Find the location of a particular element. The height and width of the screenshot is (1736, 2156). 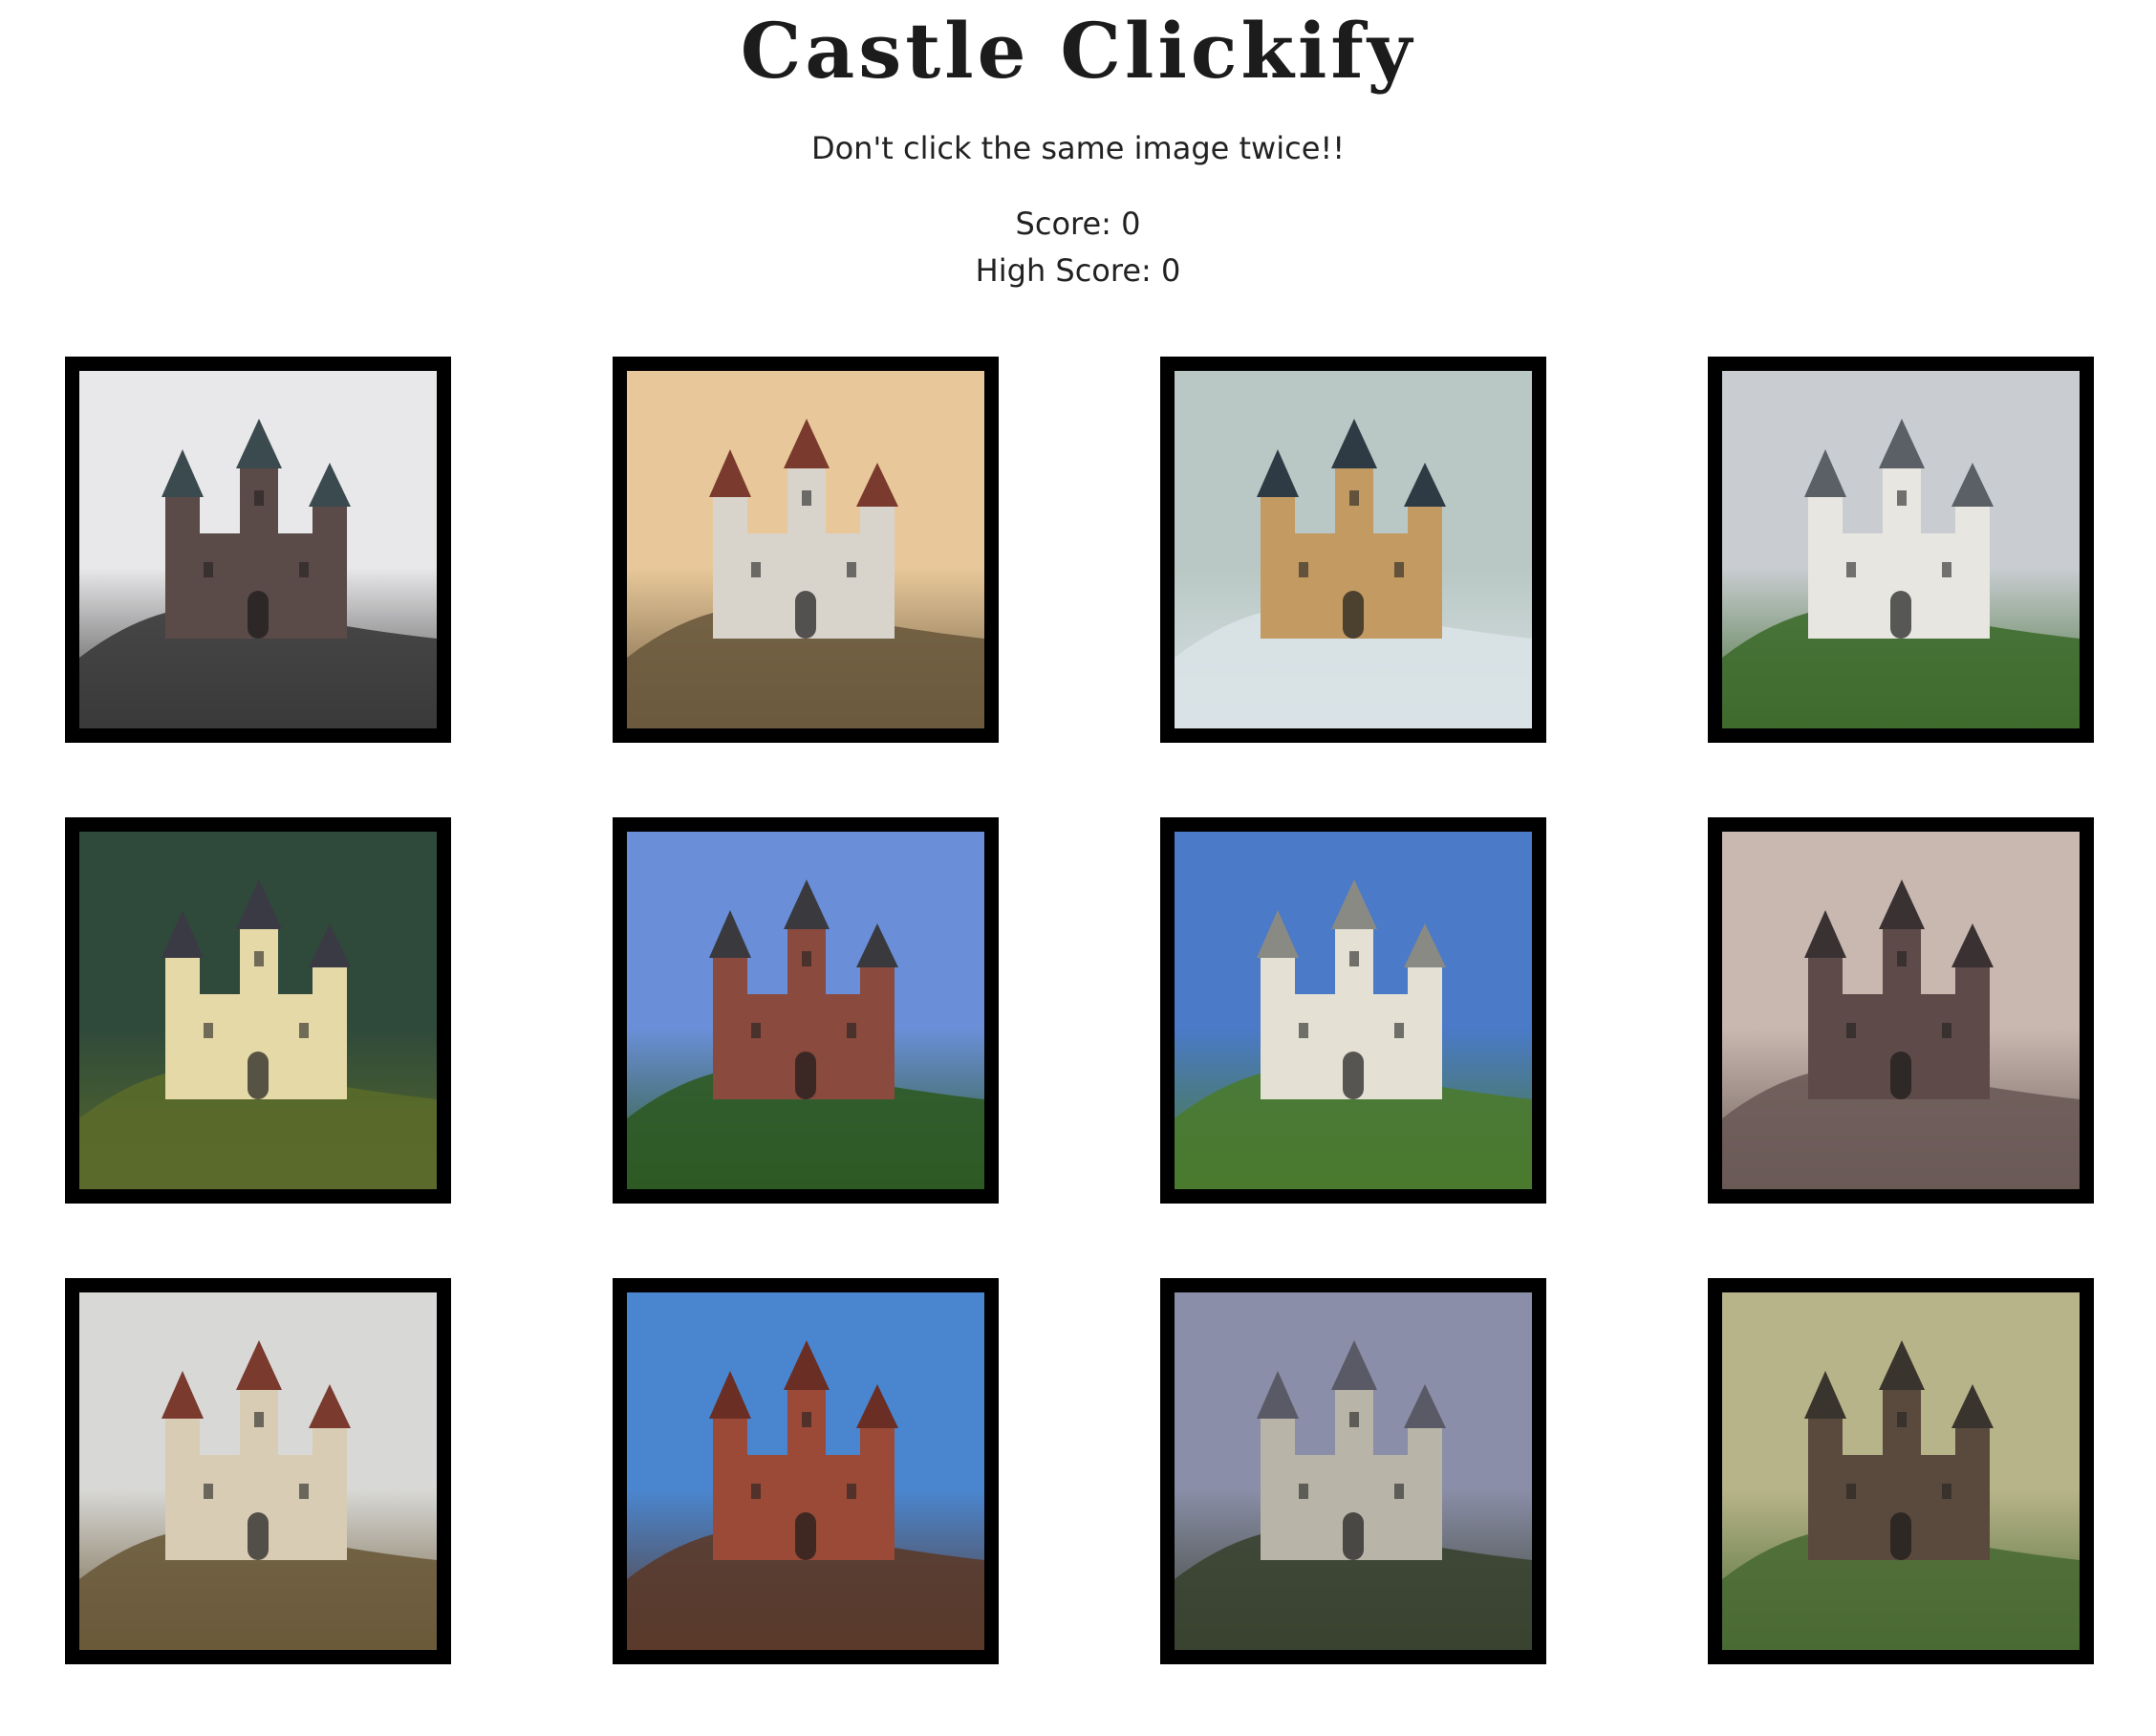

castle-tower-ruin-image is located at coordinates (1901, 1010).